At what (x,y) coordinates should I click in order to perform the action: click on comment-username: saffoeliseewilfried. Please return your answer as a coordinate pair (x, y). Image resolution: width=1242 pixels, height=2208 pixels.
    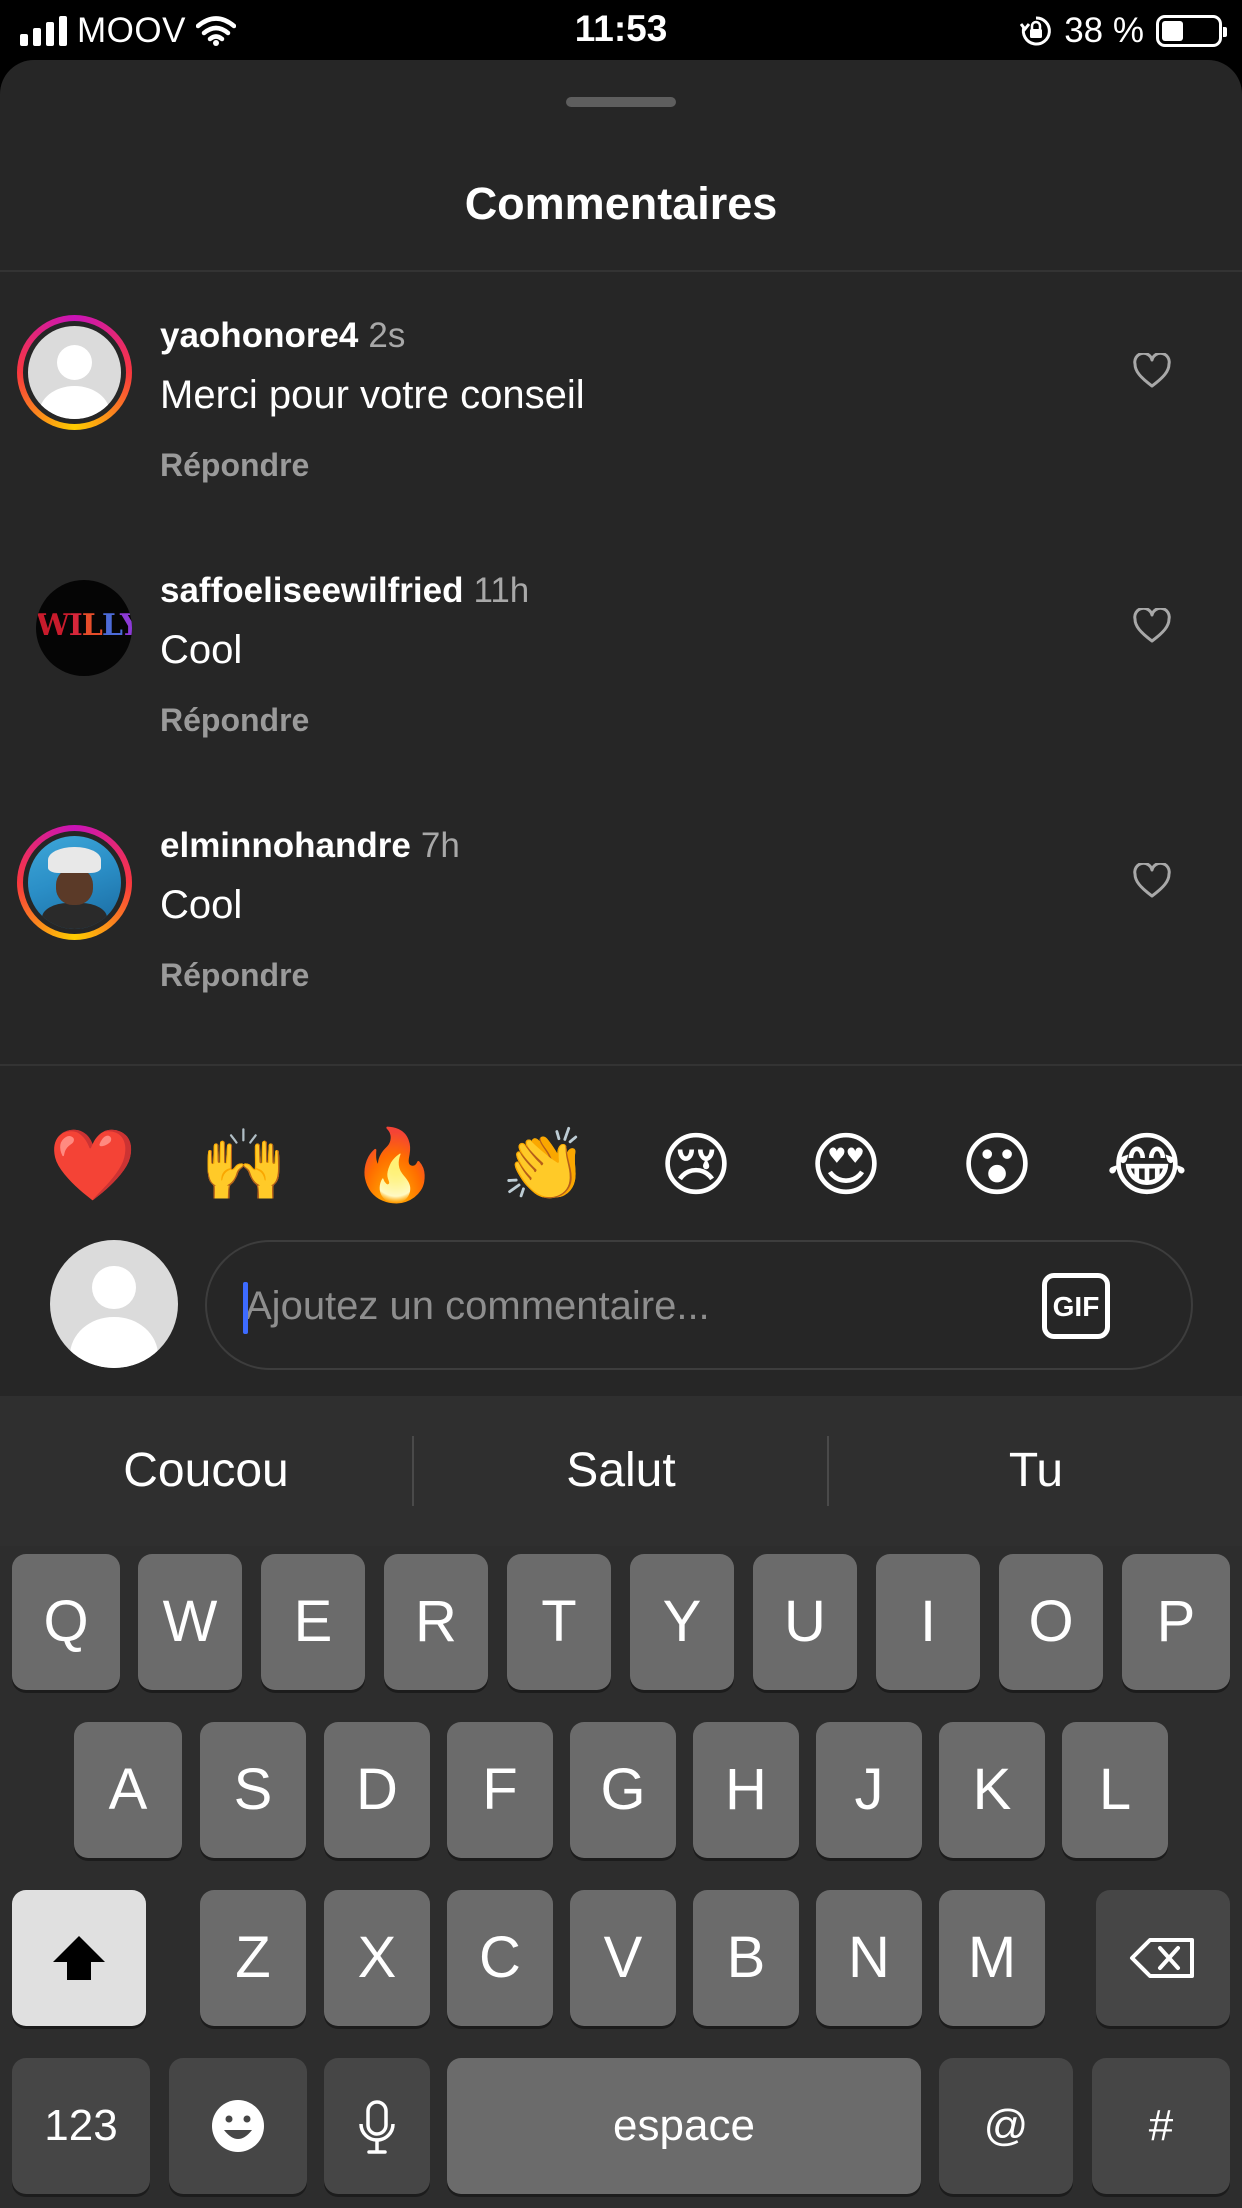
    Looking at the image, I should click on (311, 590).